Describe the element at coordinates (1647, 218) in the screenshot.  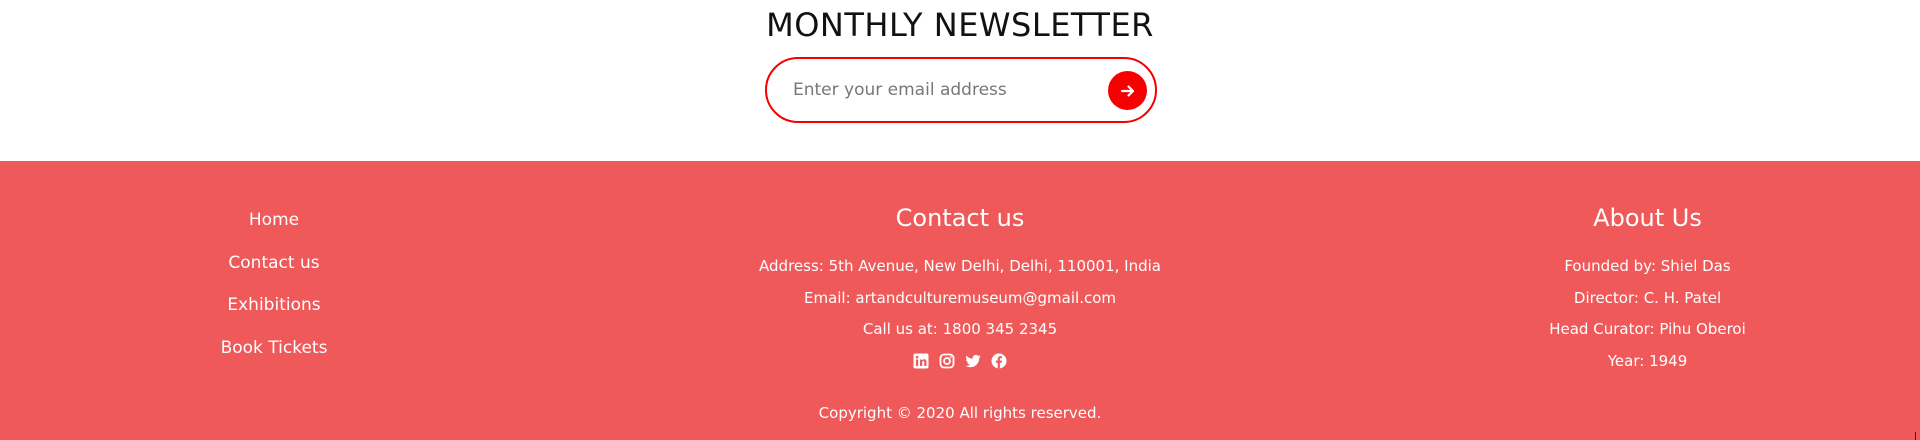
I see `about-heading: About Us` at that location.